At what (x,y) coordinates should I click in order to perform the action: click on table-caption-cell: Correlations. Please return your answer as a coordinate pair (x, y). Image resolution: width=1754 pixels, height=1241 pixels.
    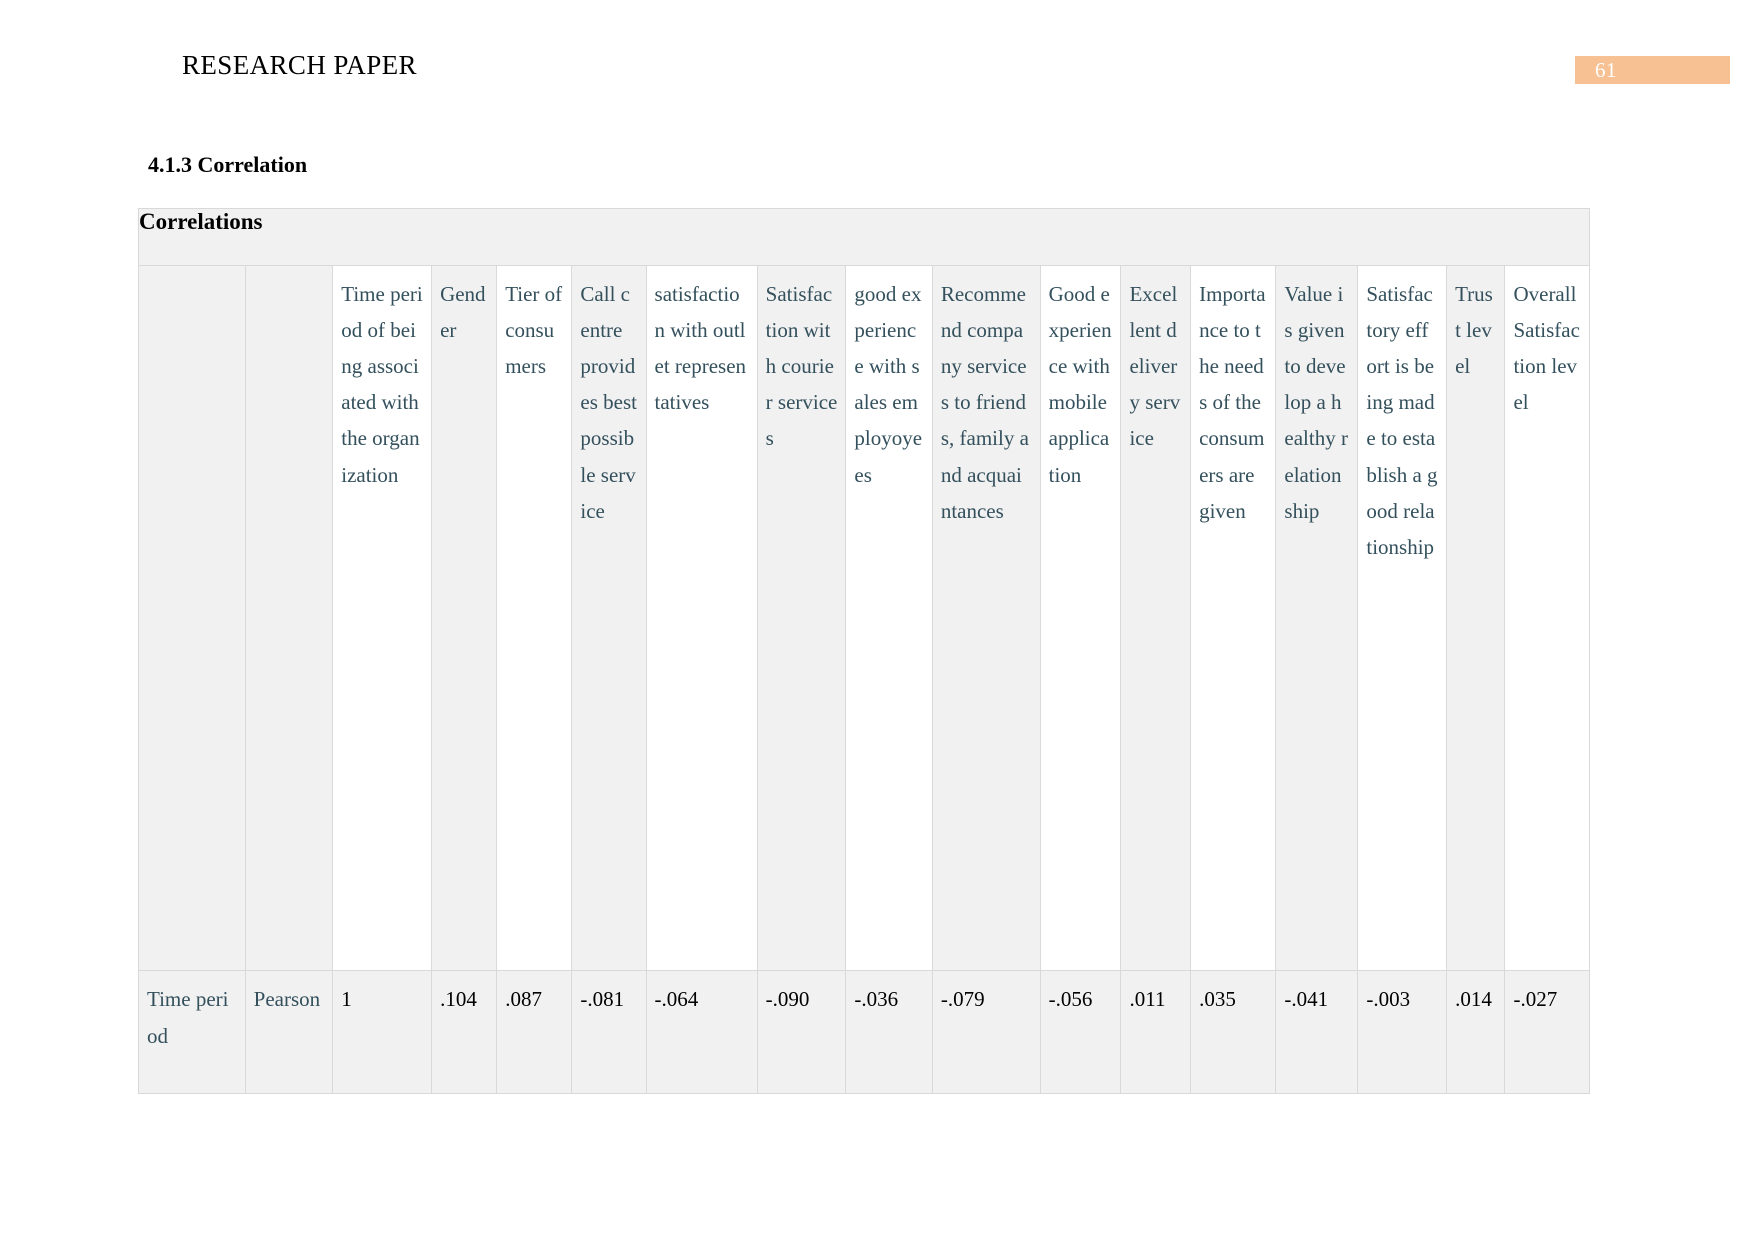
    Looking at the image, I should click on (864, 237).